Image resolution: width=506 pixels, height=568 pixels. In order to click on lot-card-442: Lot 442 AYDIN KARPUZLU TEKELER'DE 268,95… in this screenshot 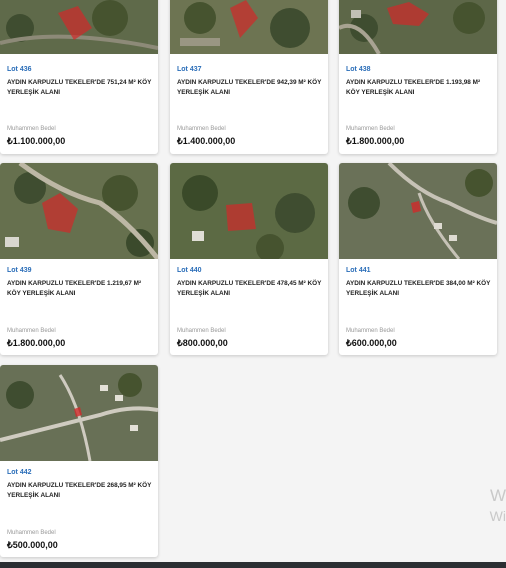, I will do `click(79, 461)`.